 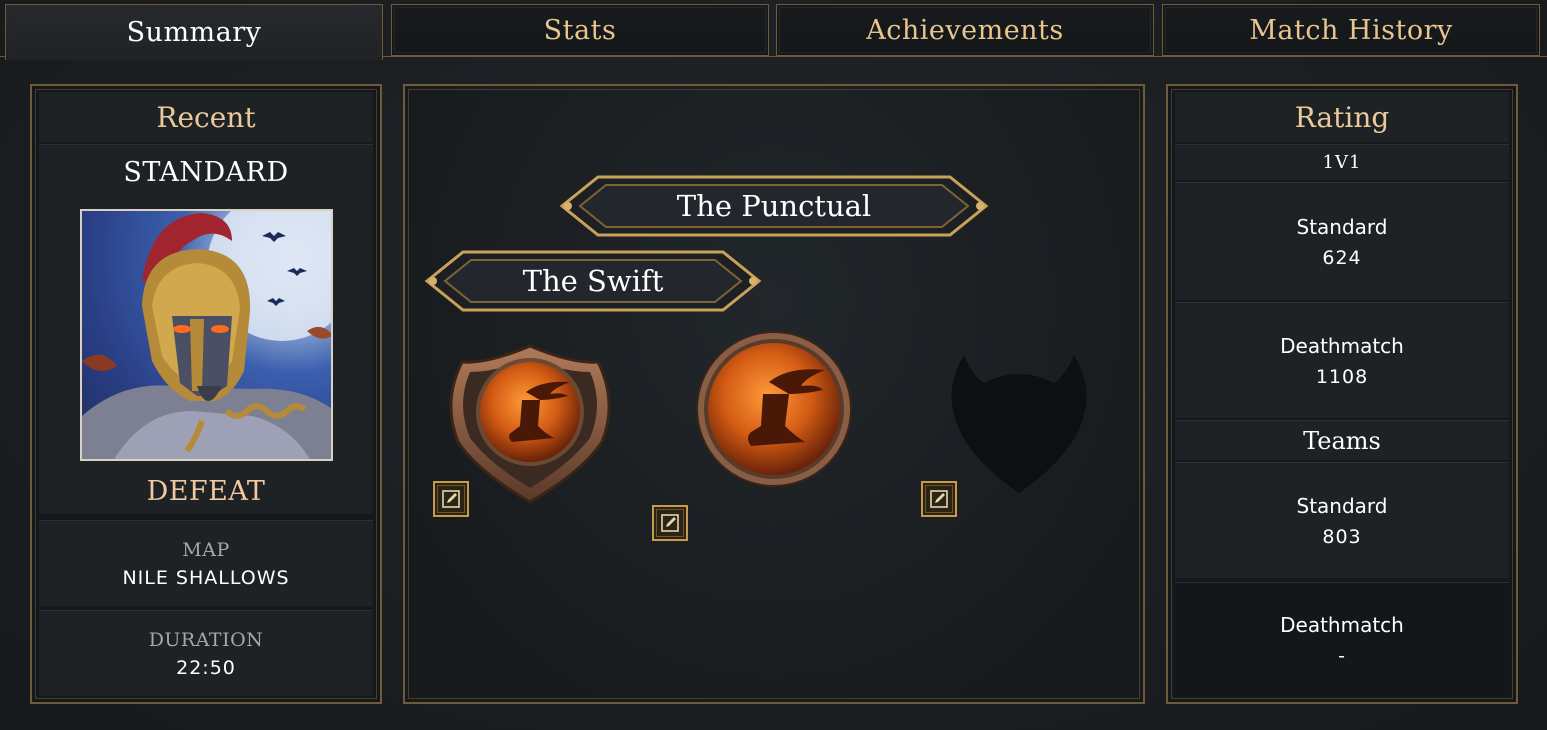 I want to click on edit-emblem-2-button, so click(x=670, y=523).